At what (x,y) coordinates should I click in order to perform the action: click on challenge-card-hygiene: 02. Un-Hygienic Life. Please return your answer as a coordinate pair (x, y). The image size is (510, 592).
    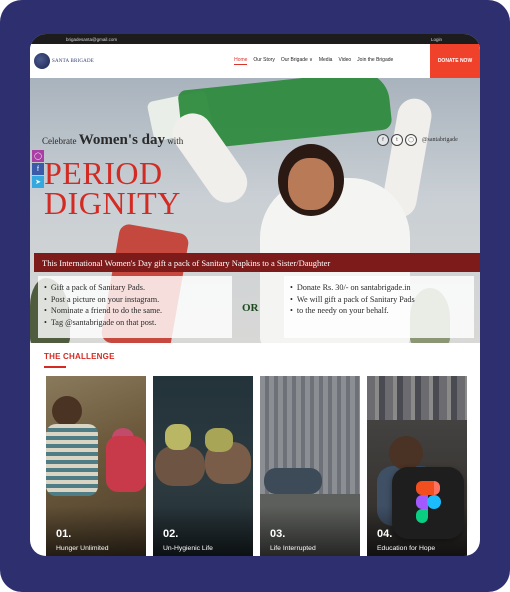
    Looking at the image, I should click on (203, 466).